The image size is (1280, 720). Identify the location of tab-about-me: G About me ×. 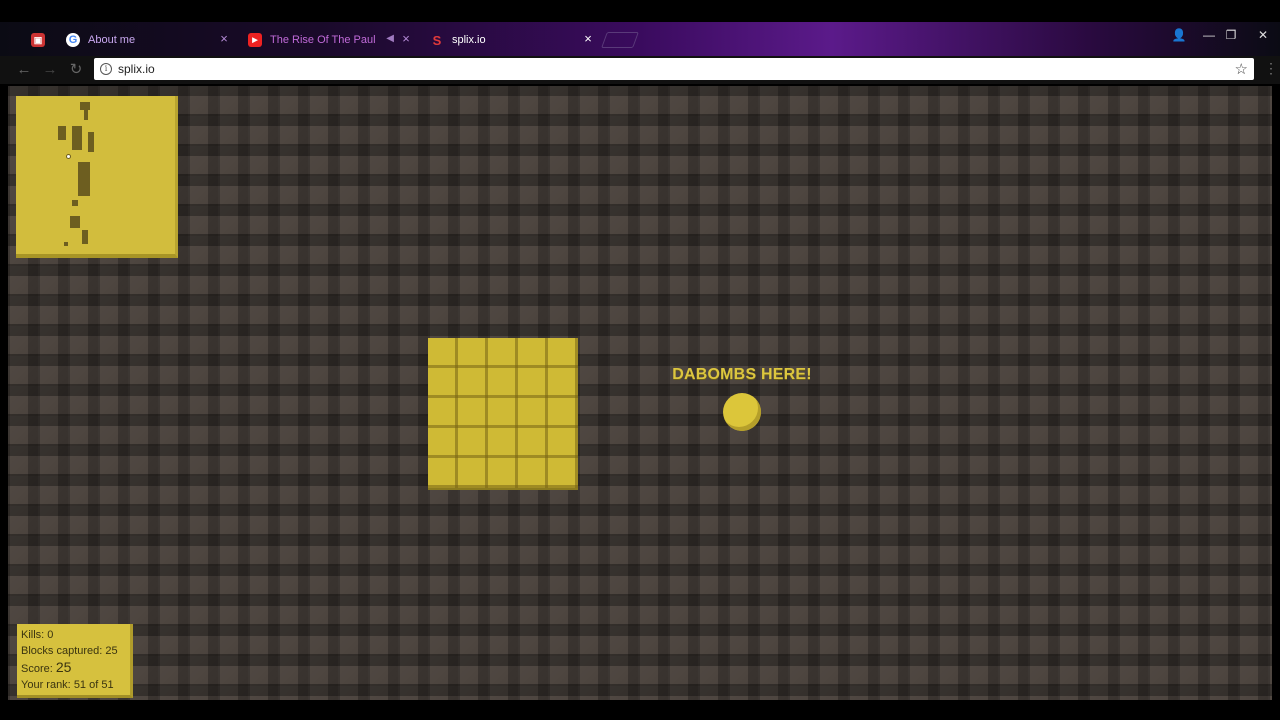
(147, 40).